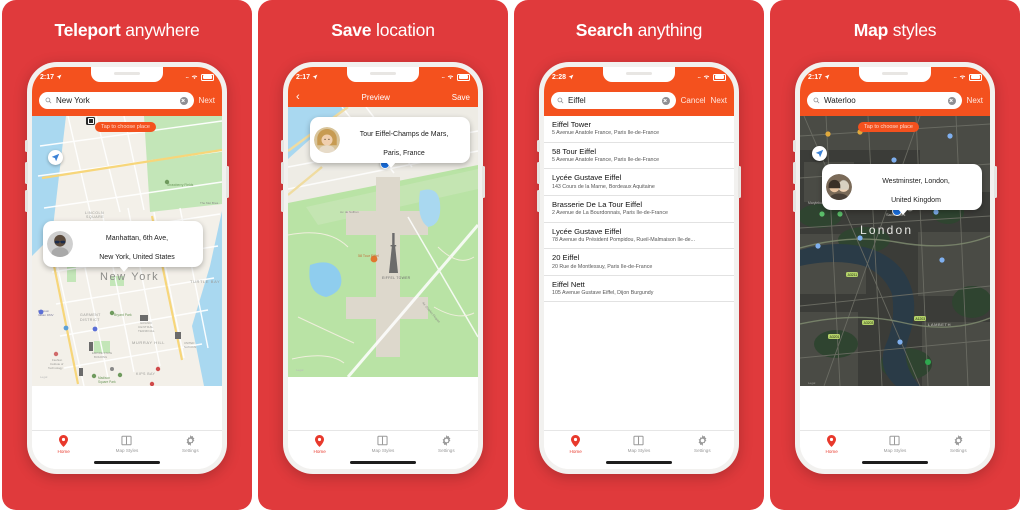 The image size is (1024, 510). What do you see at coordinates (920, 319) in the screenshot?
I see `svg-text: A1203` at bounding box center [920, 319].